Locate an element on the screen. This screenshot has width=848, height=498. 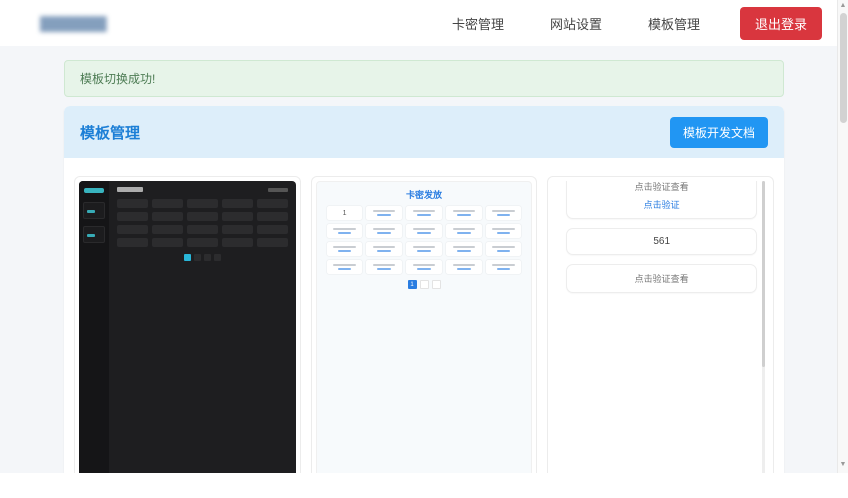
scrollbar-thumb is located at coordinates (843, 68).